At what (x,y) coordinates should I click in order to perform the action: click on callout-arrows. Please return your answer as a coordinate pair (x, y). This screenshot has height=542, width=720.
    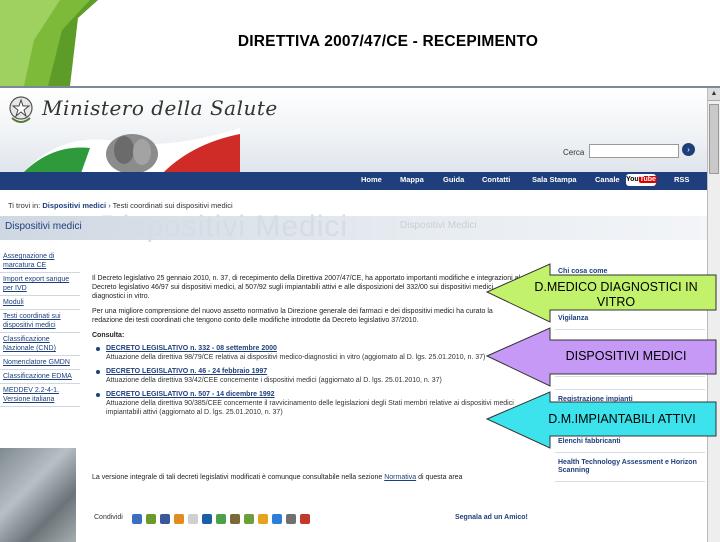
    Looking at the image, I should click on (601, 356).